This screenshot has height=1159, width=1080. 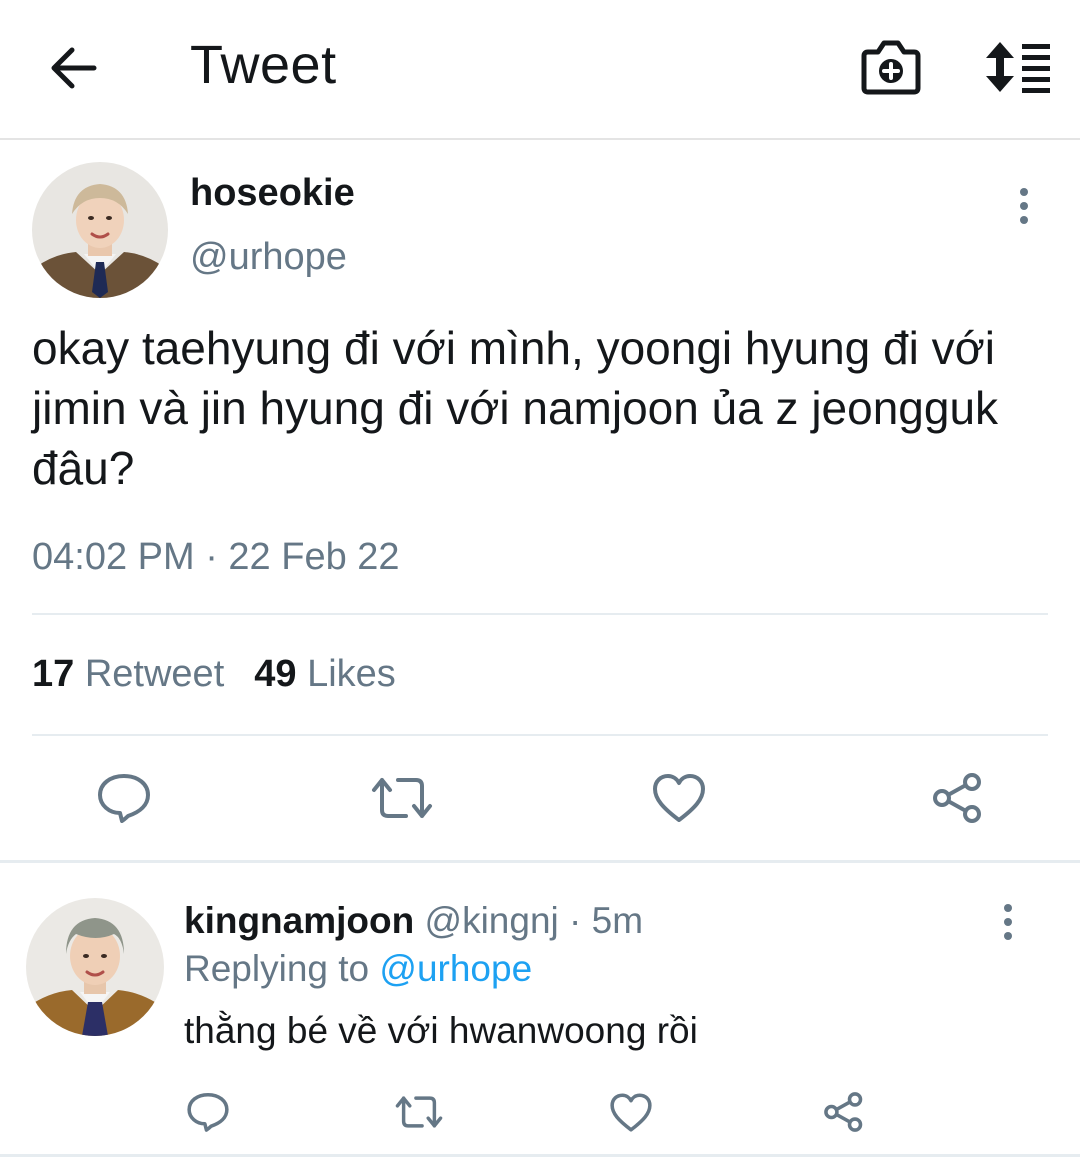 I want to click on section-separator, so click(x=540, y=861).